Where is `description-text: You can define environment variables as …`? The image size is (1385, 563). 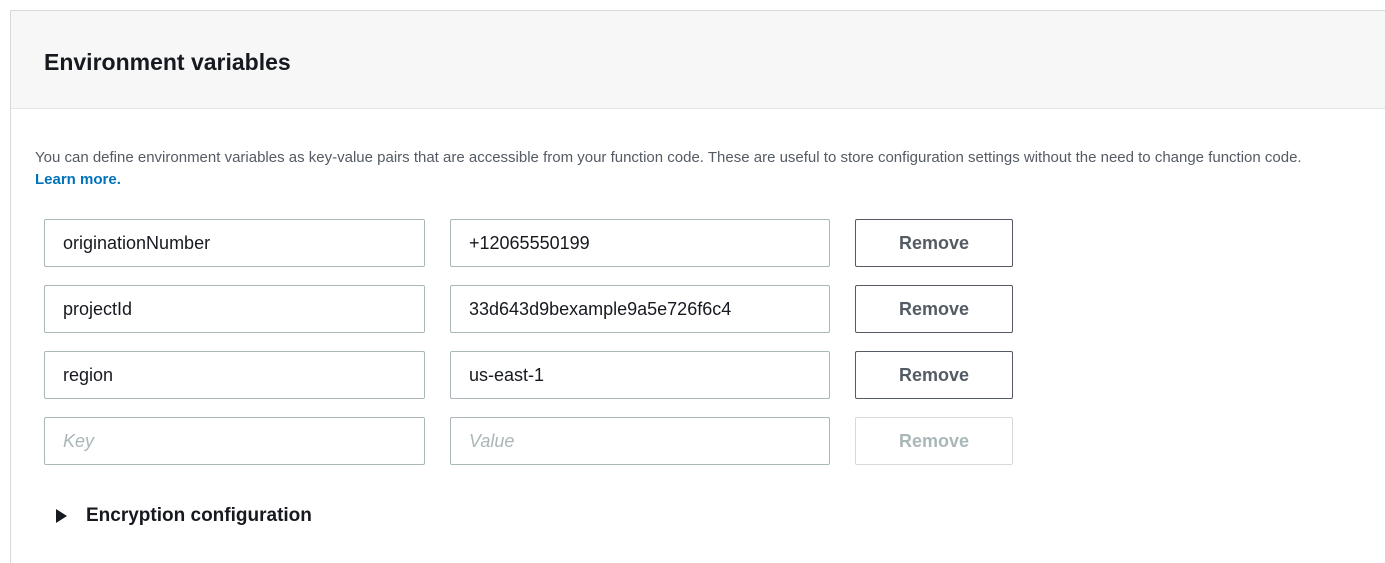
description-text: You can define environment variables as … is located at coordinates (668, 157).